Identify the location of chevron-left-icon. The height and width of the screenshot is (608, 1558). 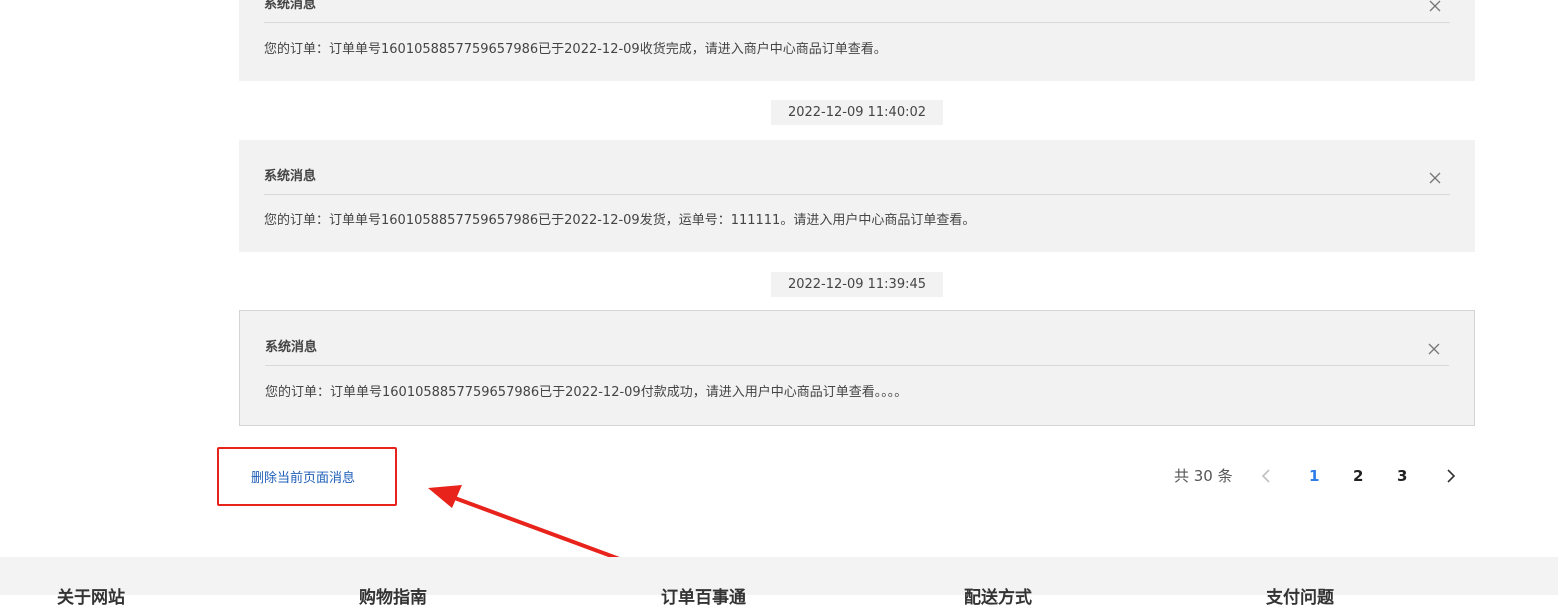
(1266, 476).